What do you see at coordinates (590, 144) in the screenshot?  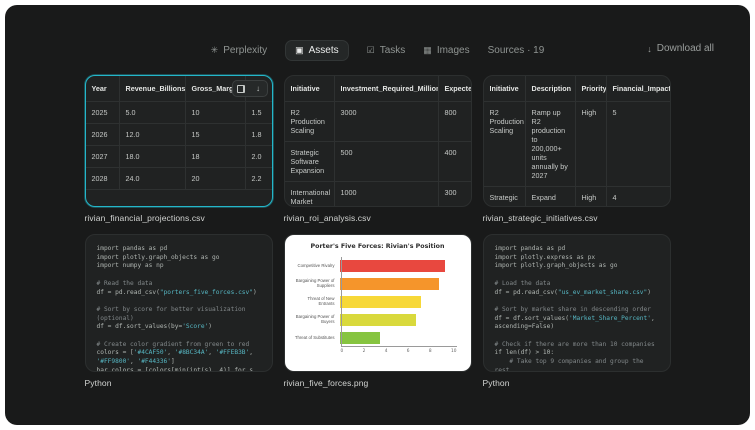 I see `table-cell: High` at bounding box center [590, 144].